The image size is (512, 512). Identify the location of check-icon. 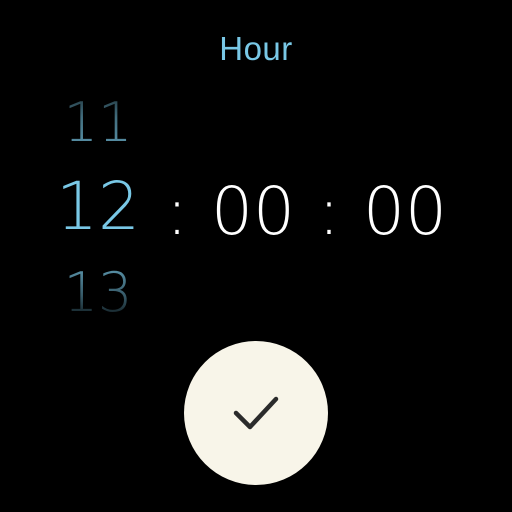
(256, 413).